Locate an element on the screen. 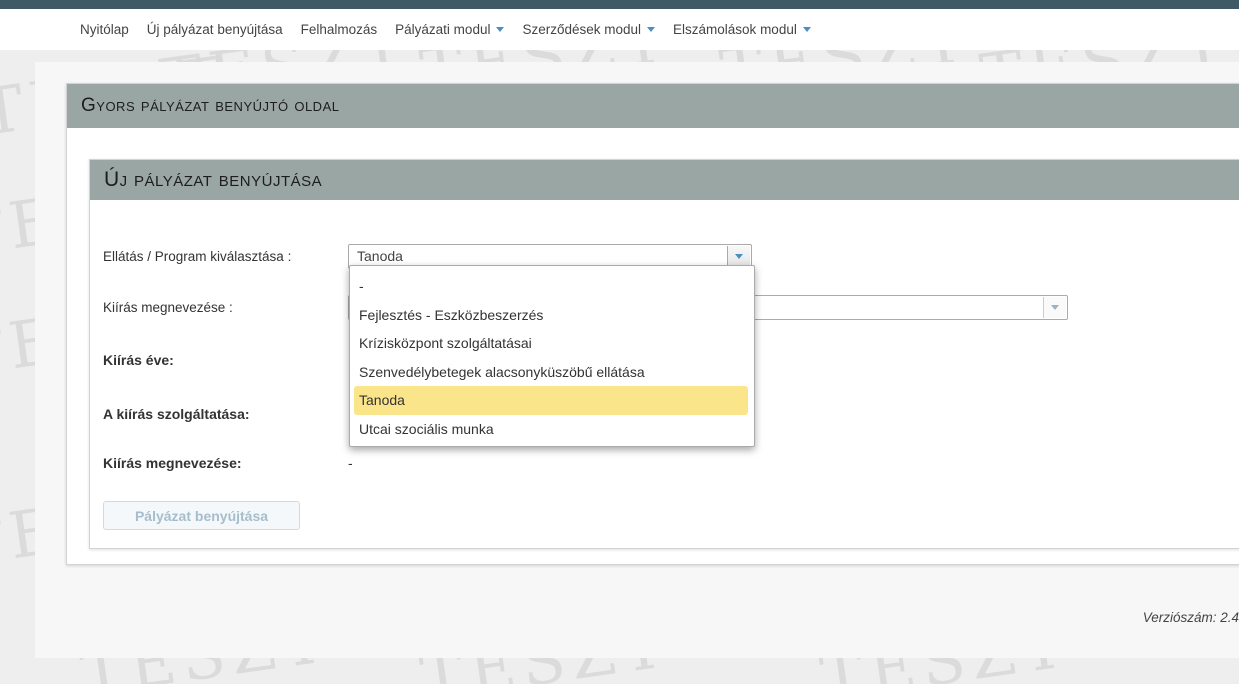  dropdown-option: Tanoda is located at coordinates (551, 400).